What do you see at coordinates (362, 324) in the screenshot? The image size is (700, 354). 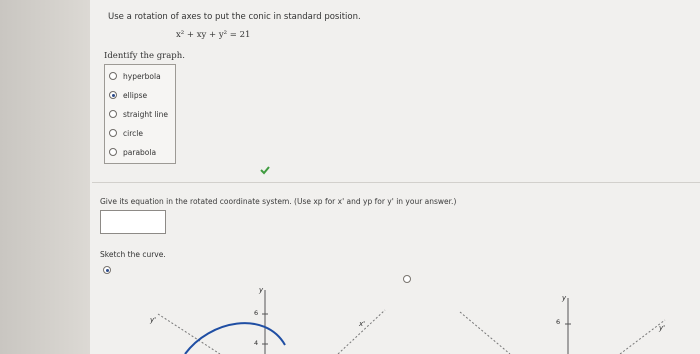 I see `graph-2-xprime-label: x'` at bounding box center [362, 324].